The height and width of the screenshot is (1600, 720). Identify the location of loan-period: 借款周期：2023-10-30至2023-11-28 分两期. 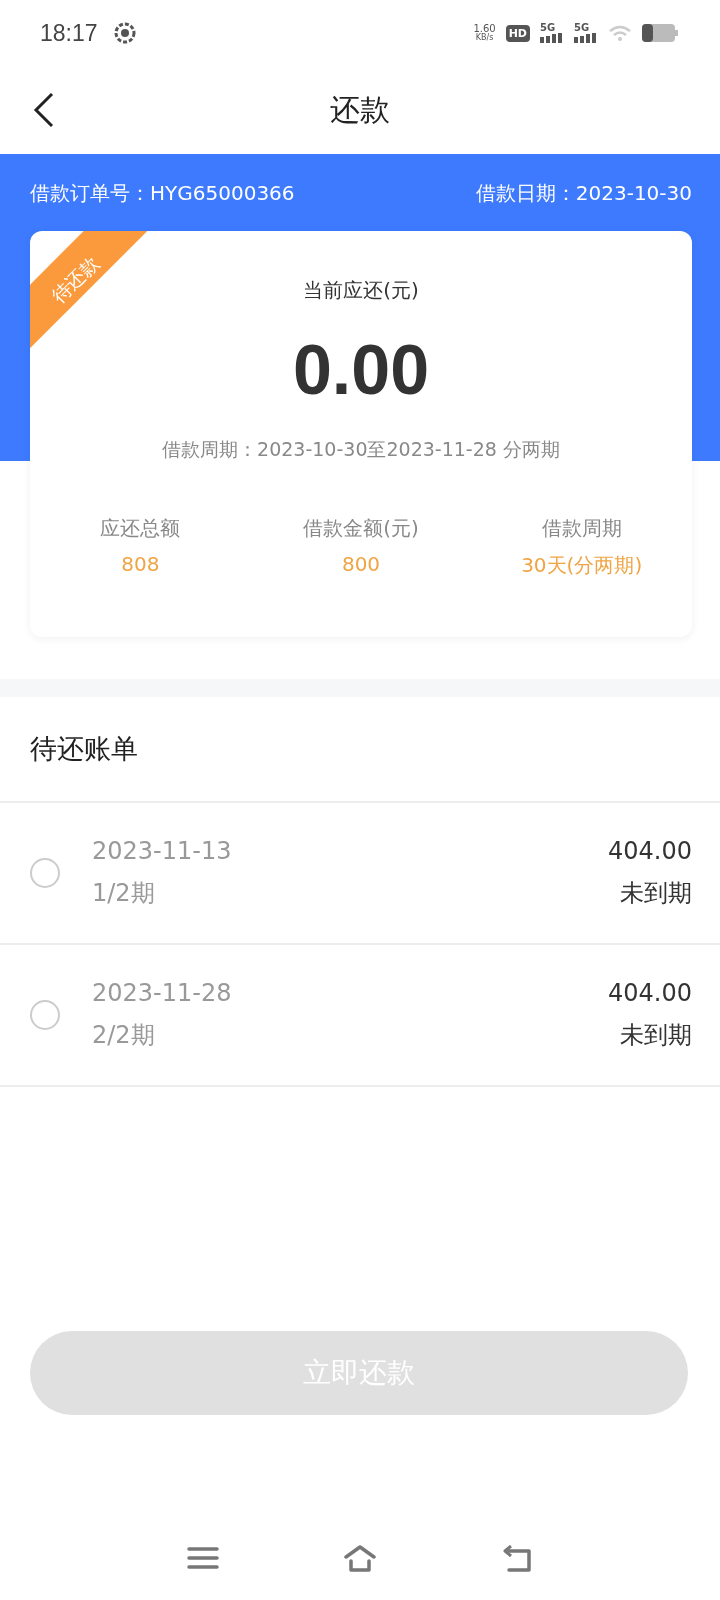
(361, 449).